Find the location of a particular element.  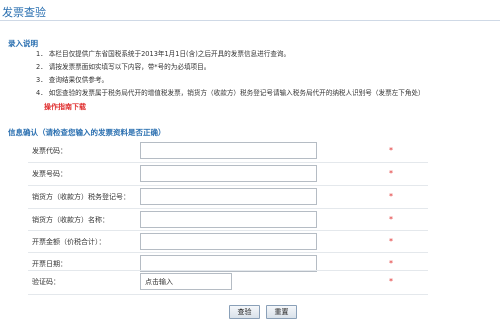

guide-download-link: 操作指南下载 is located at coordinates (65, 107).